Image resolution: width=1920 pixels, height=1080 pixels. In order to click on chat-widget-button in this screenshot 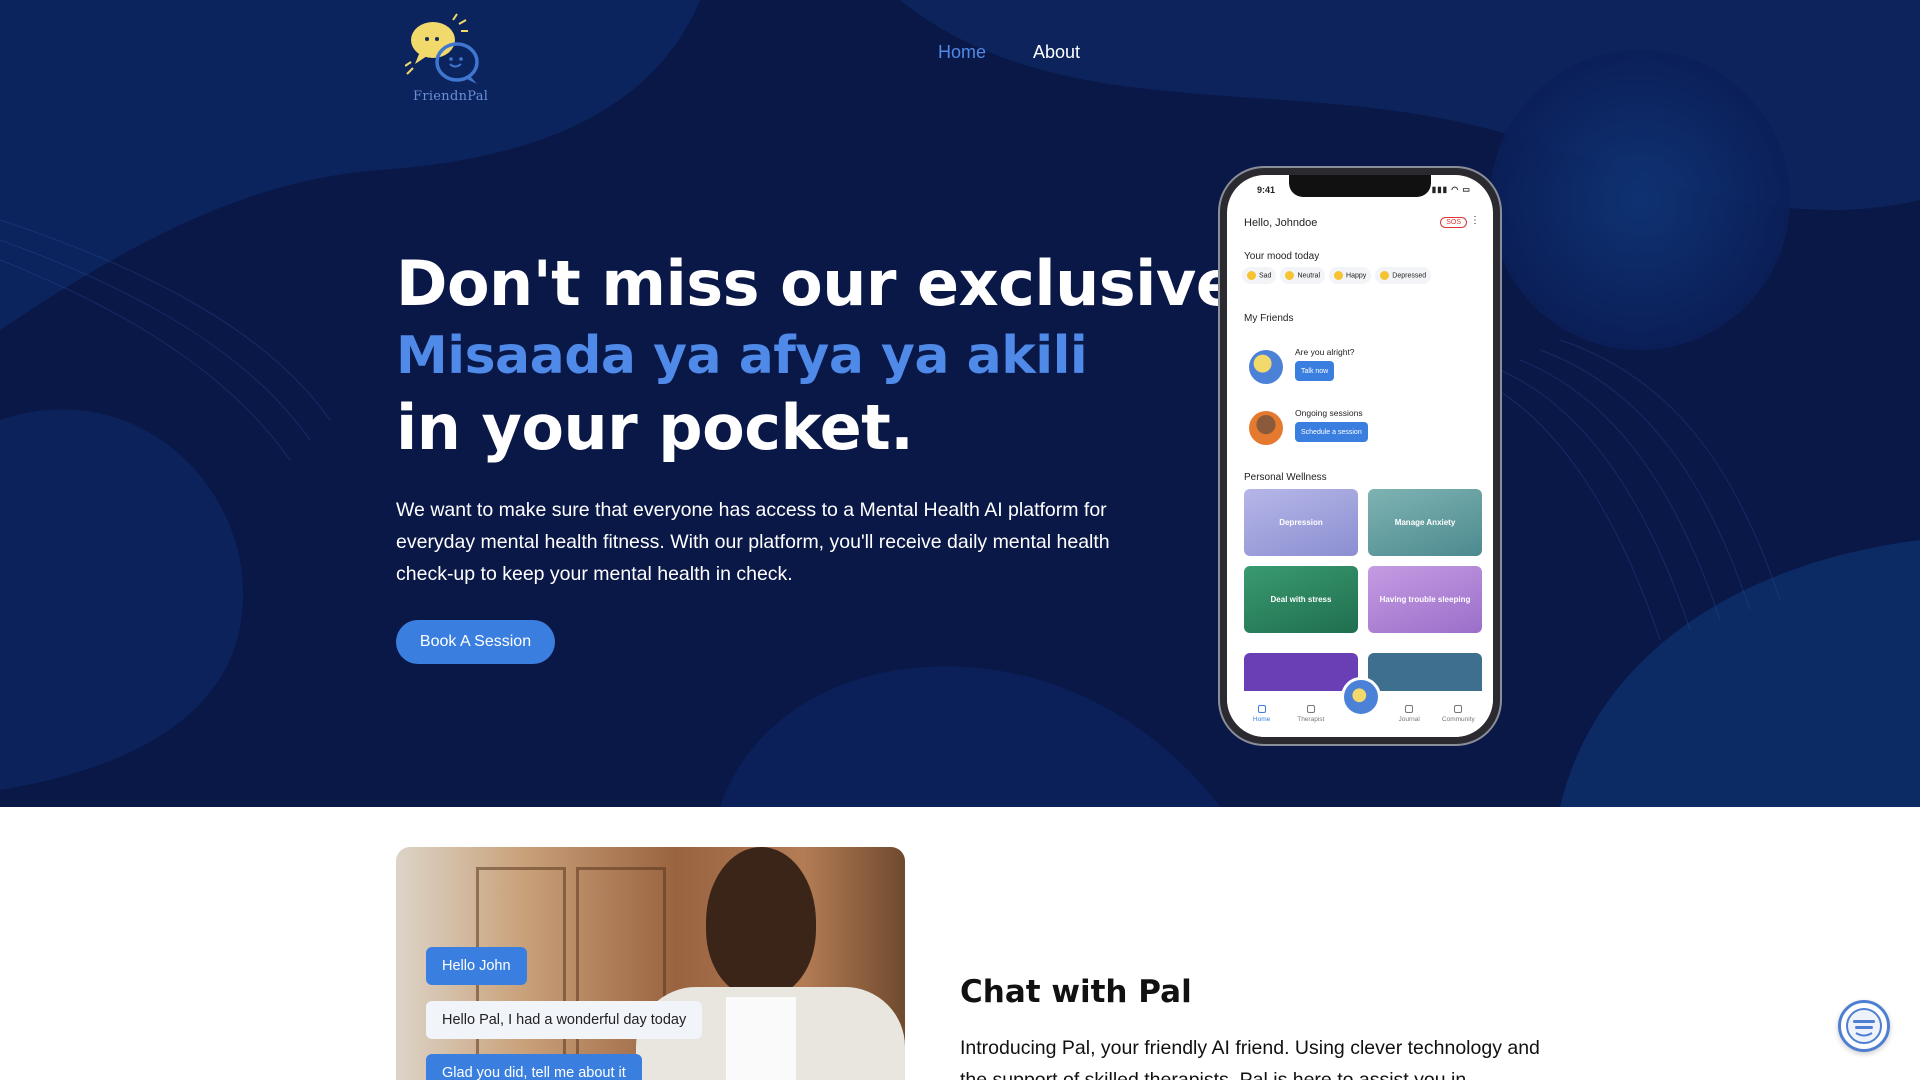, I will do `click(1864, 1026)`.